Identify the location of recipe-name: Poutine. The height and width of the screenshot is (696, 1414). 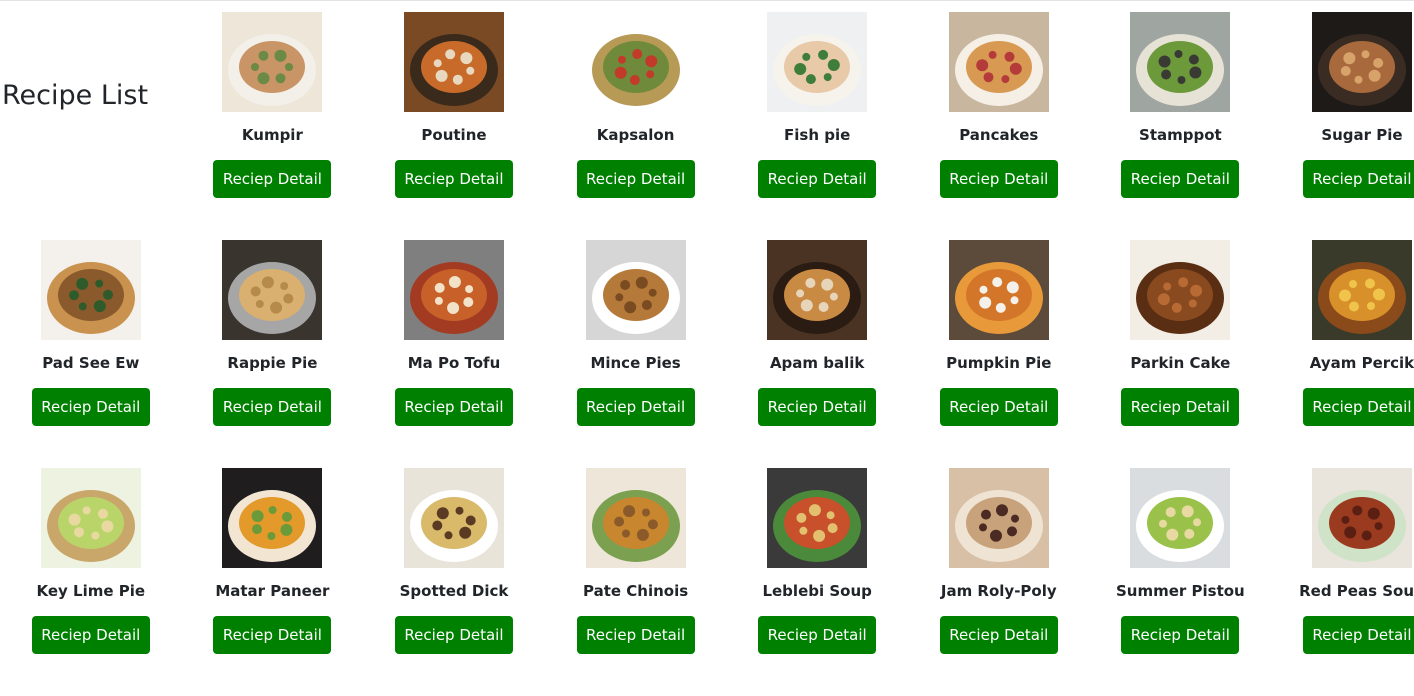
(454, 135).